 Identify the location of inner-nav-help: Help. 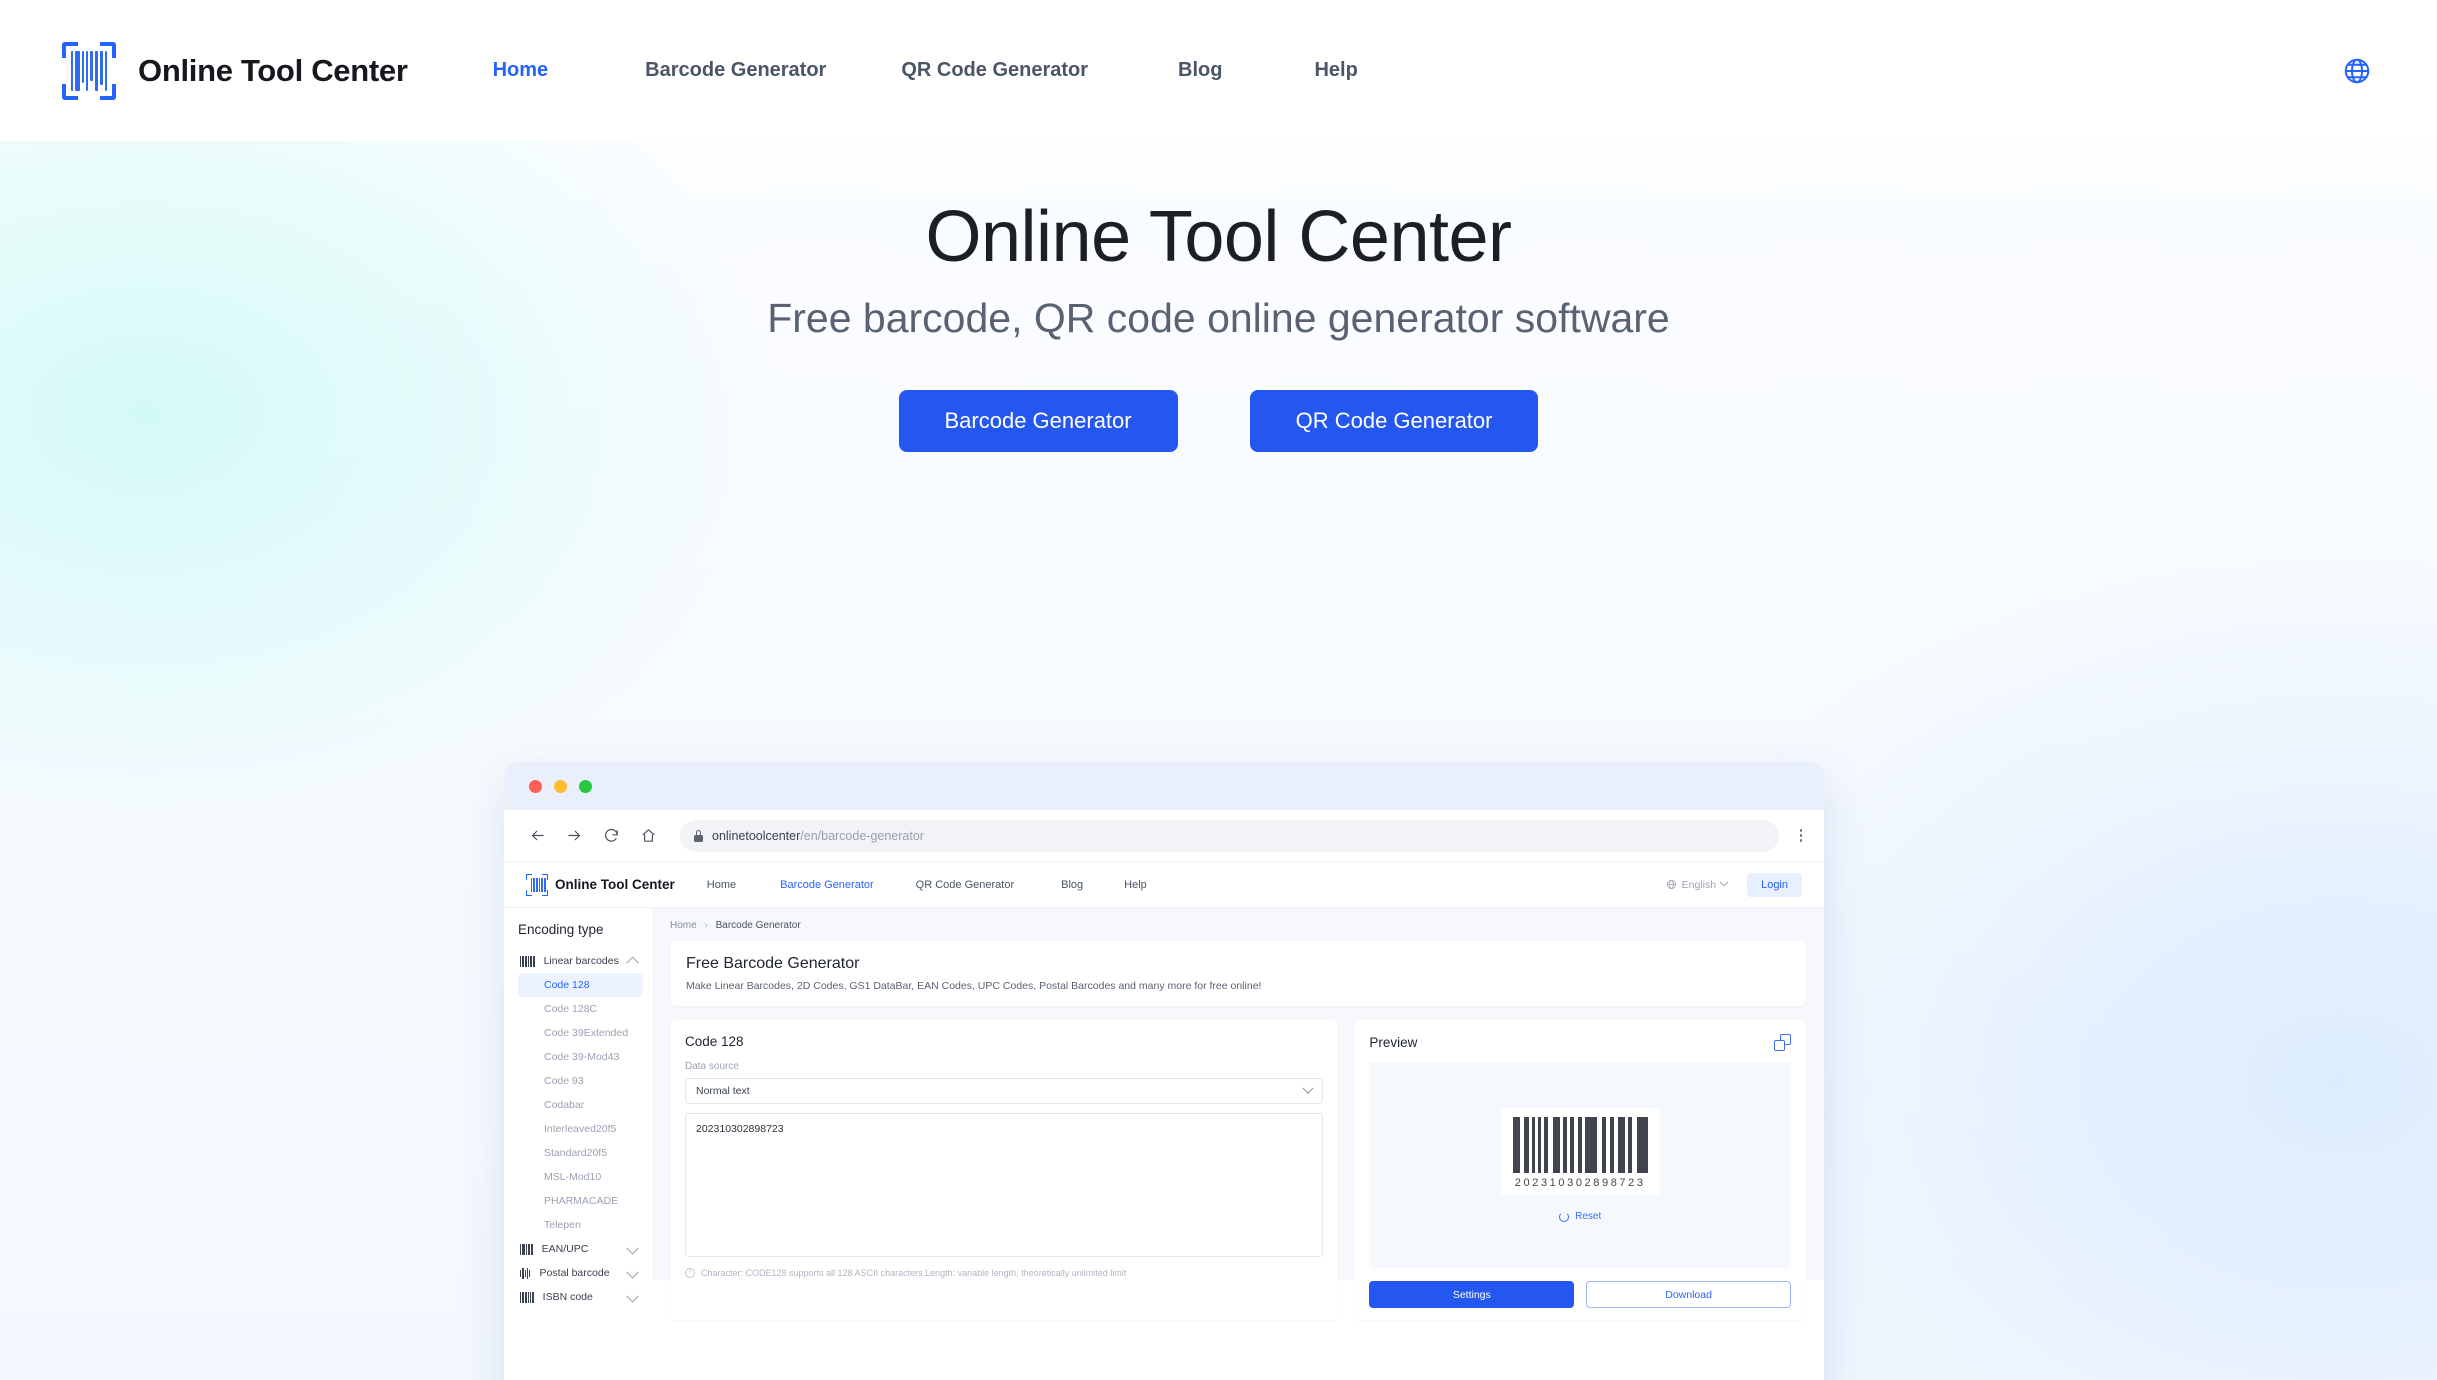
(1135, 885).